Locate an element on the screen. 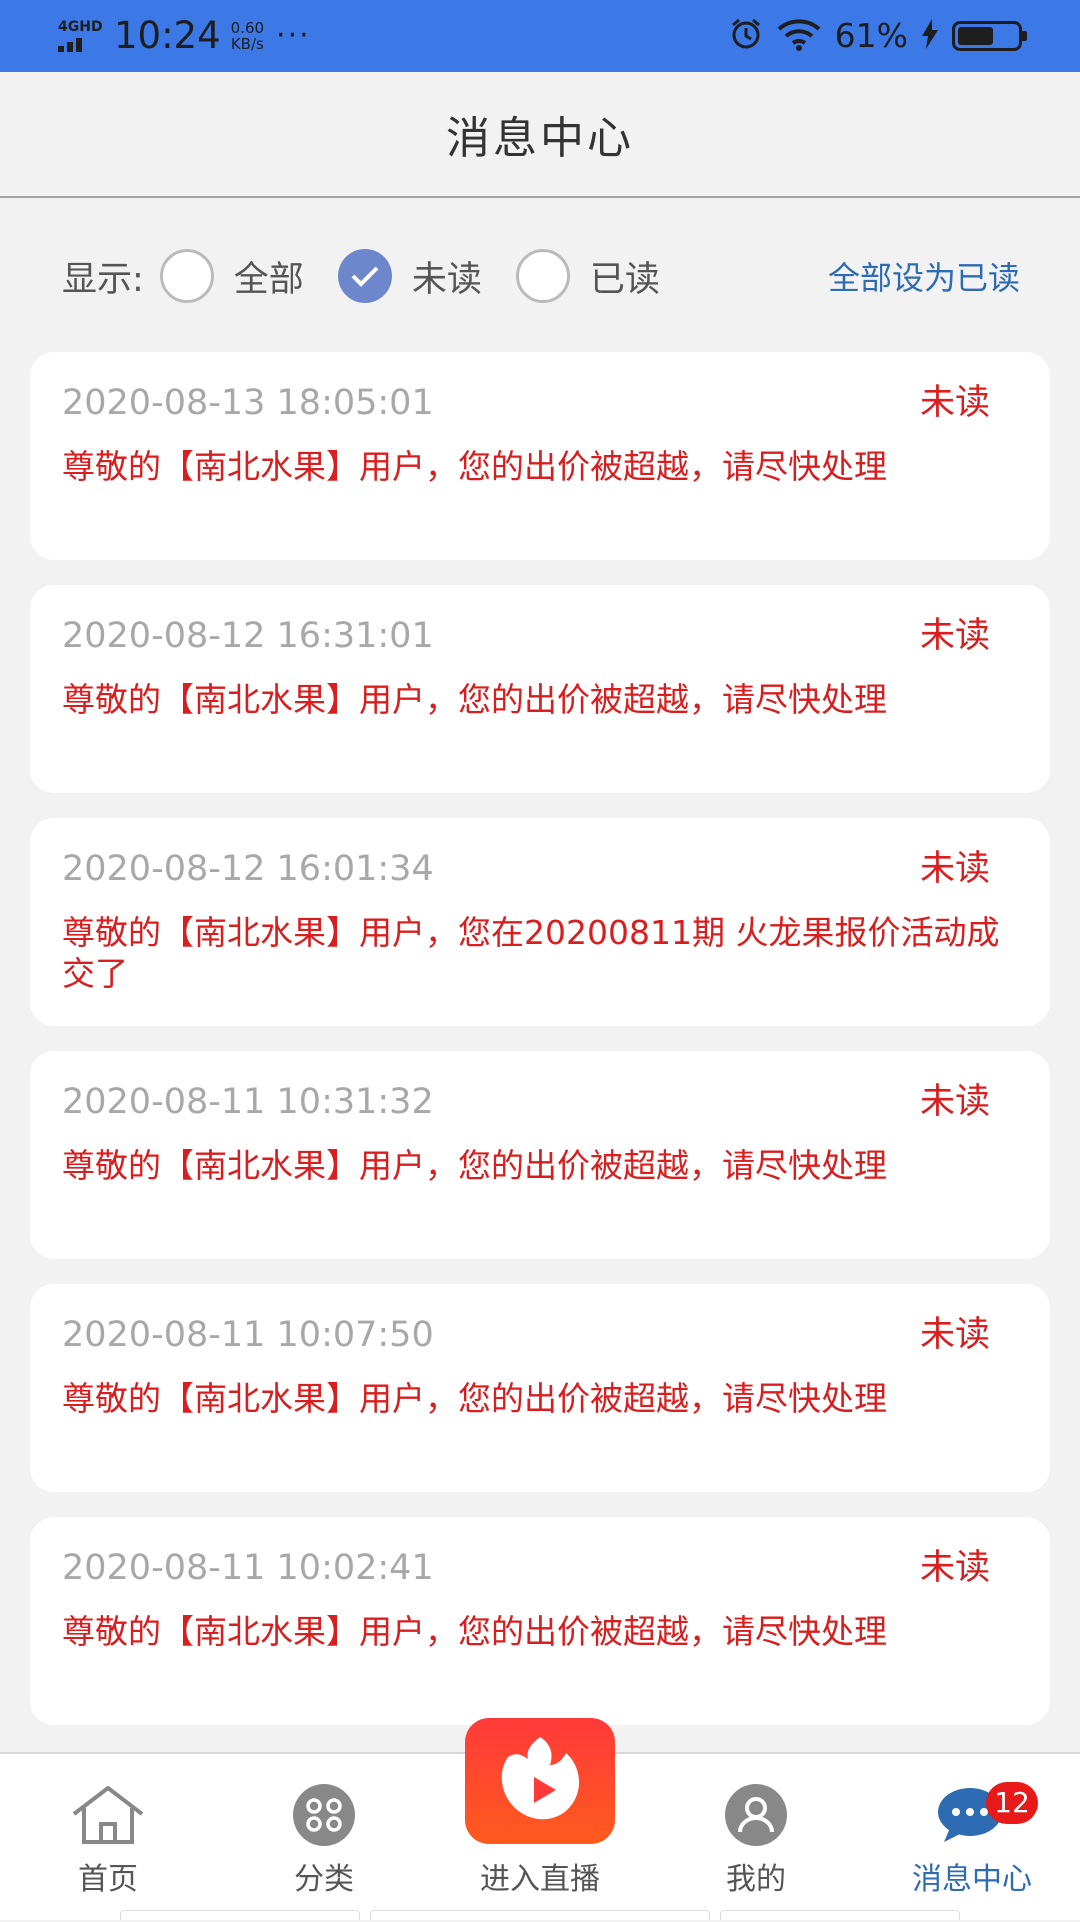 The image size is (1080, 1922). filter-label: 显示: is located at coordinates (103, 279).